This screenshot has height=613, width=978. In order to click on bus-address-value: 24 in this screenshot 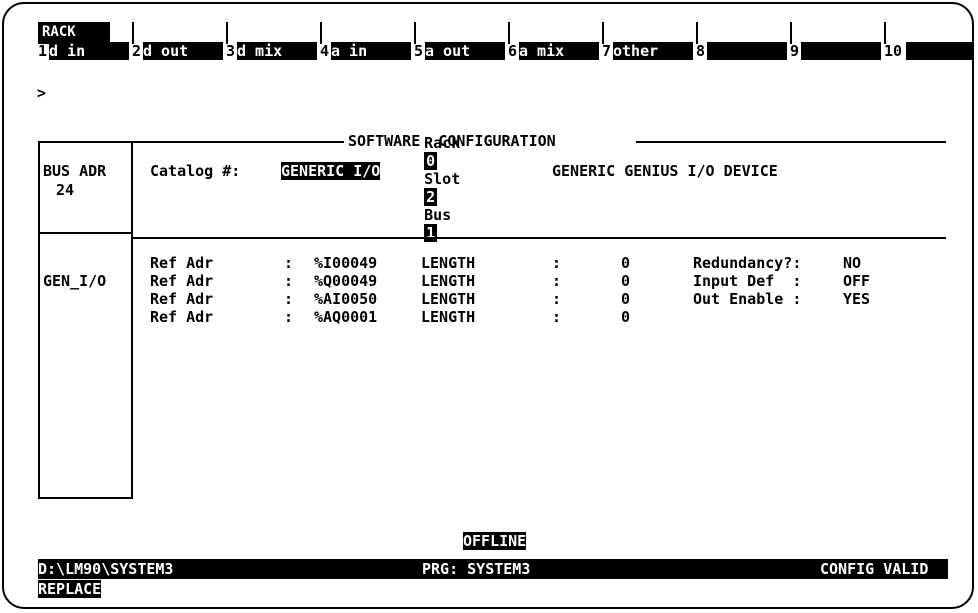, I will do `click(65, 190)`.